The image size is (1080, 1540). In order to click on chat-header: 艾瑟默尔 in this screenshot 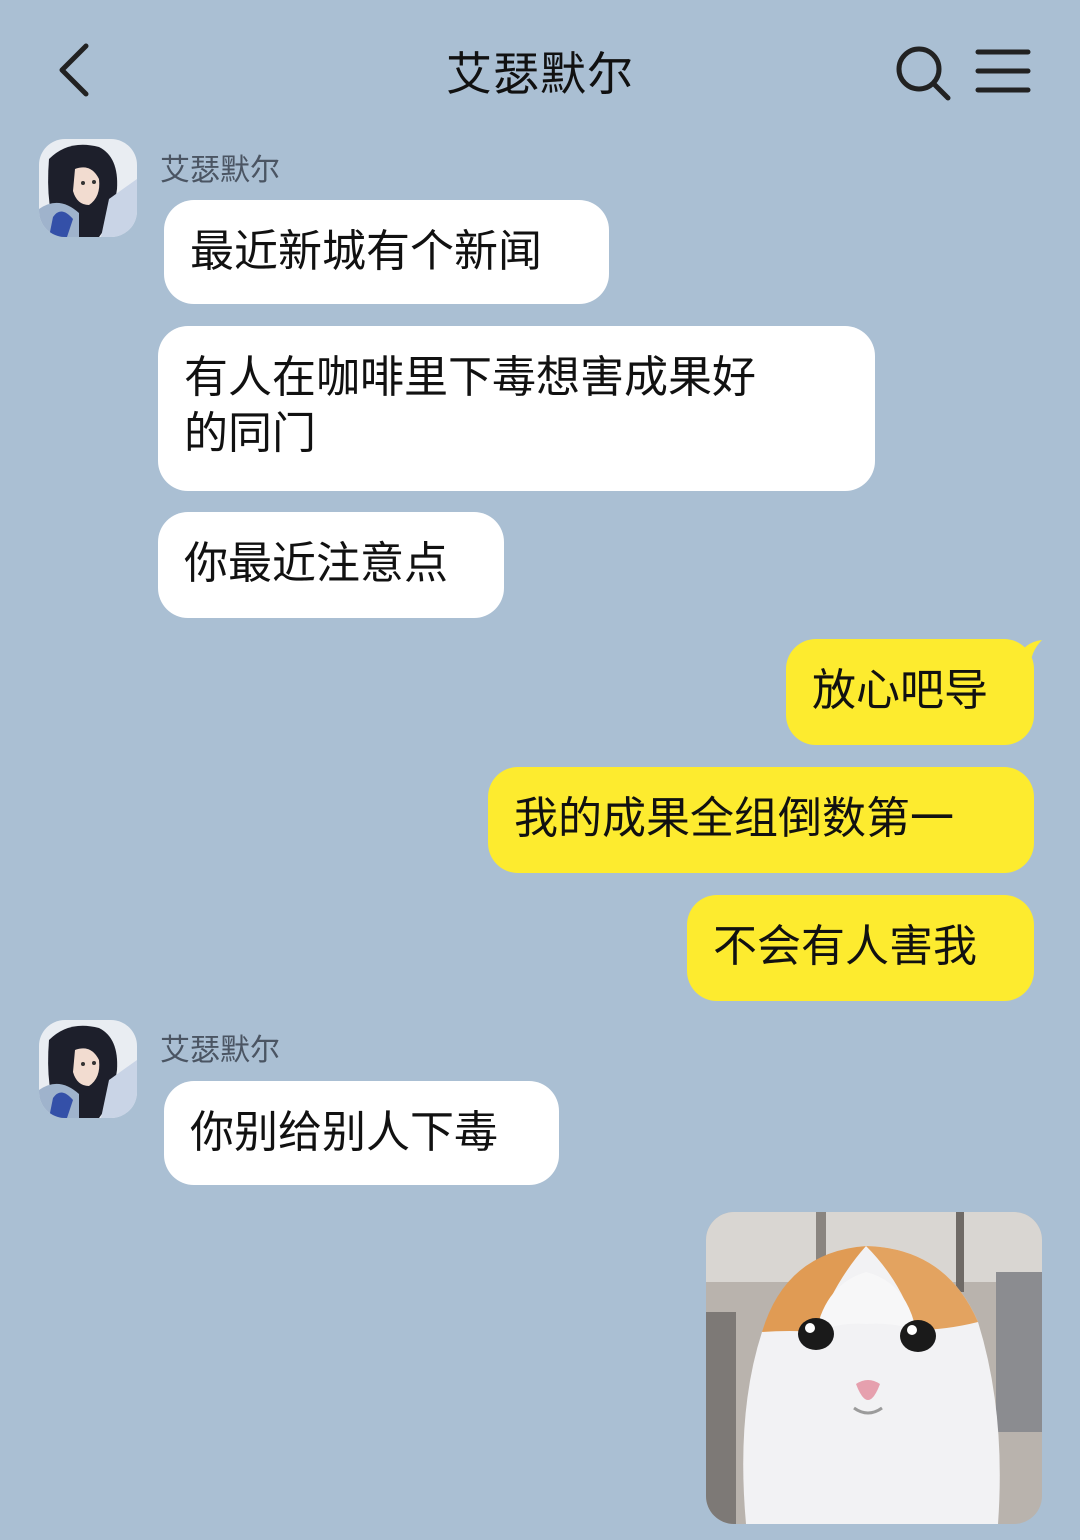, I will do `click(540, 70)`.